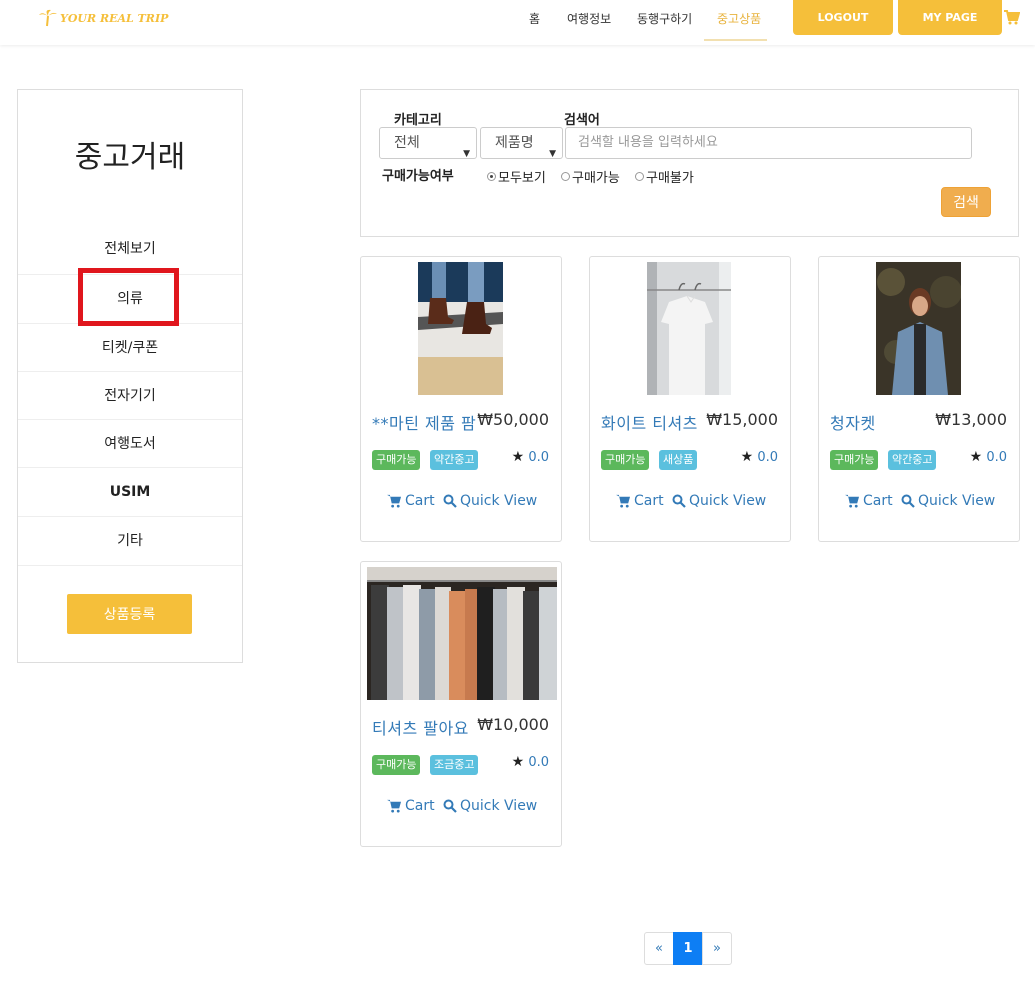 Image resolution: width=1035 pixels, height=984 pixels. Describe the element at coordinates (462, 633) in the screenshot. I see `product-image-clothes-rack` at that location.